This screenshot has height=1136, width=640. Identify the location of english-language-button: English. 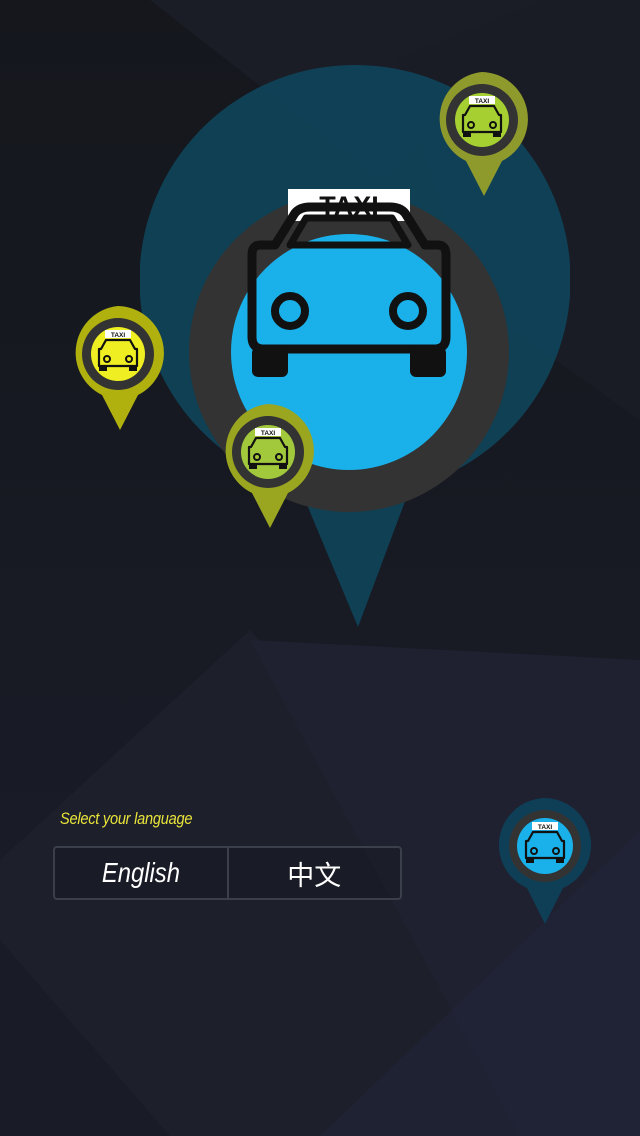
(142, 873).